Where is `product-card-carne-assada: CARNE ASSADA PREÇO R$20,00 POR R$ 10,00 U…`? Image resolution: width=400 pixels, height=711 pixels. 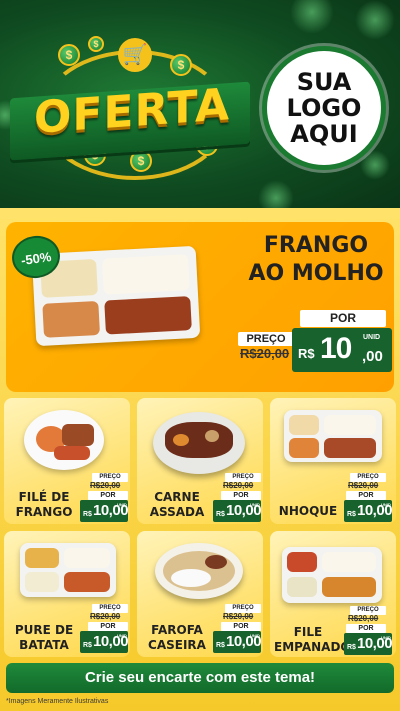 product-card-carne-assada: CARNE ASSADA PREÇO R$20,00 POR R$ 10,00 U… is located at coordinates (200, 461).